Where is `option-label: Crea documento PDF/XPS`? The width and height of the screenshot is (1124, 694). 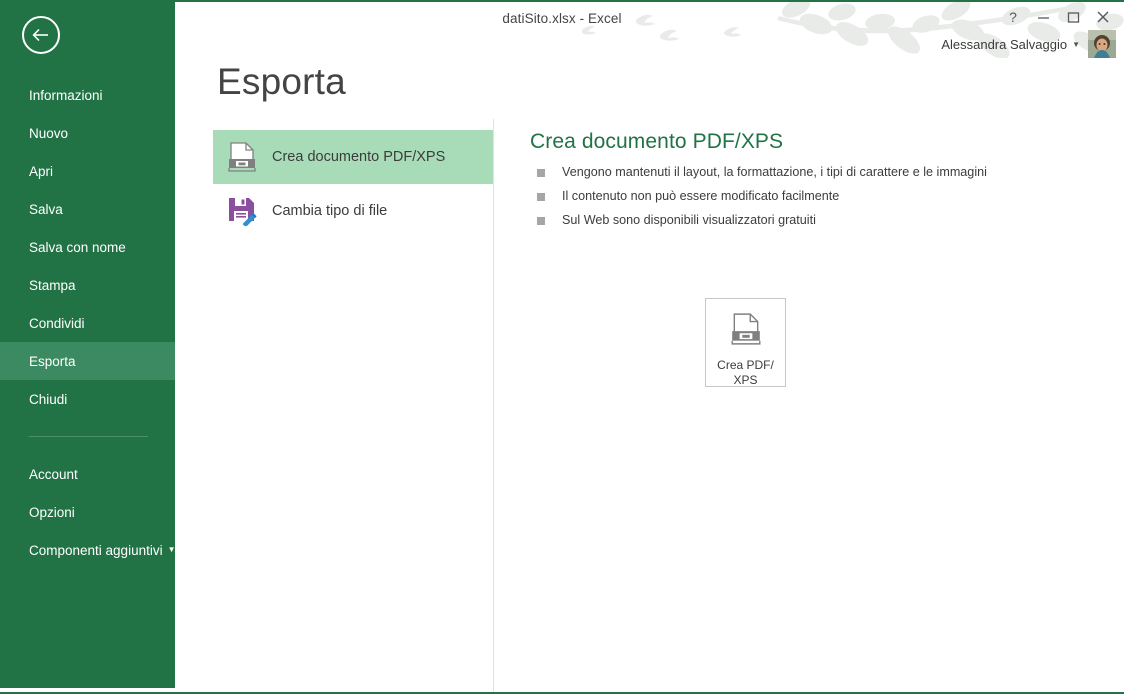
option-label: Crea documento PDF/XPS is located at coordinates (359, 157).